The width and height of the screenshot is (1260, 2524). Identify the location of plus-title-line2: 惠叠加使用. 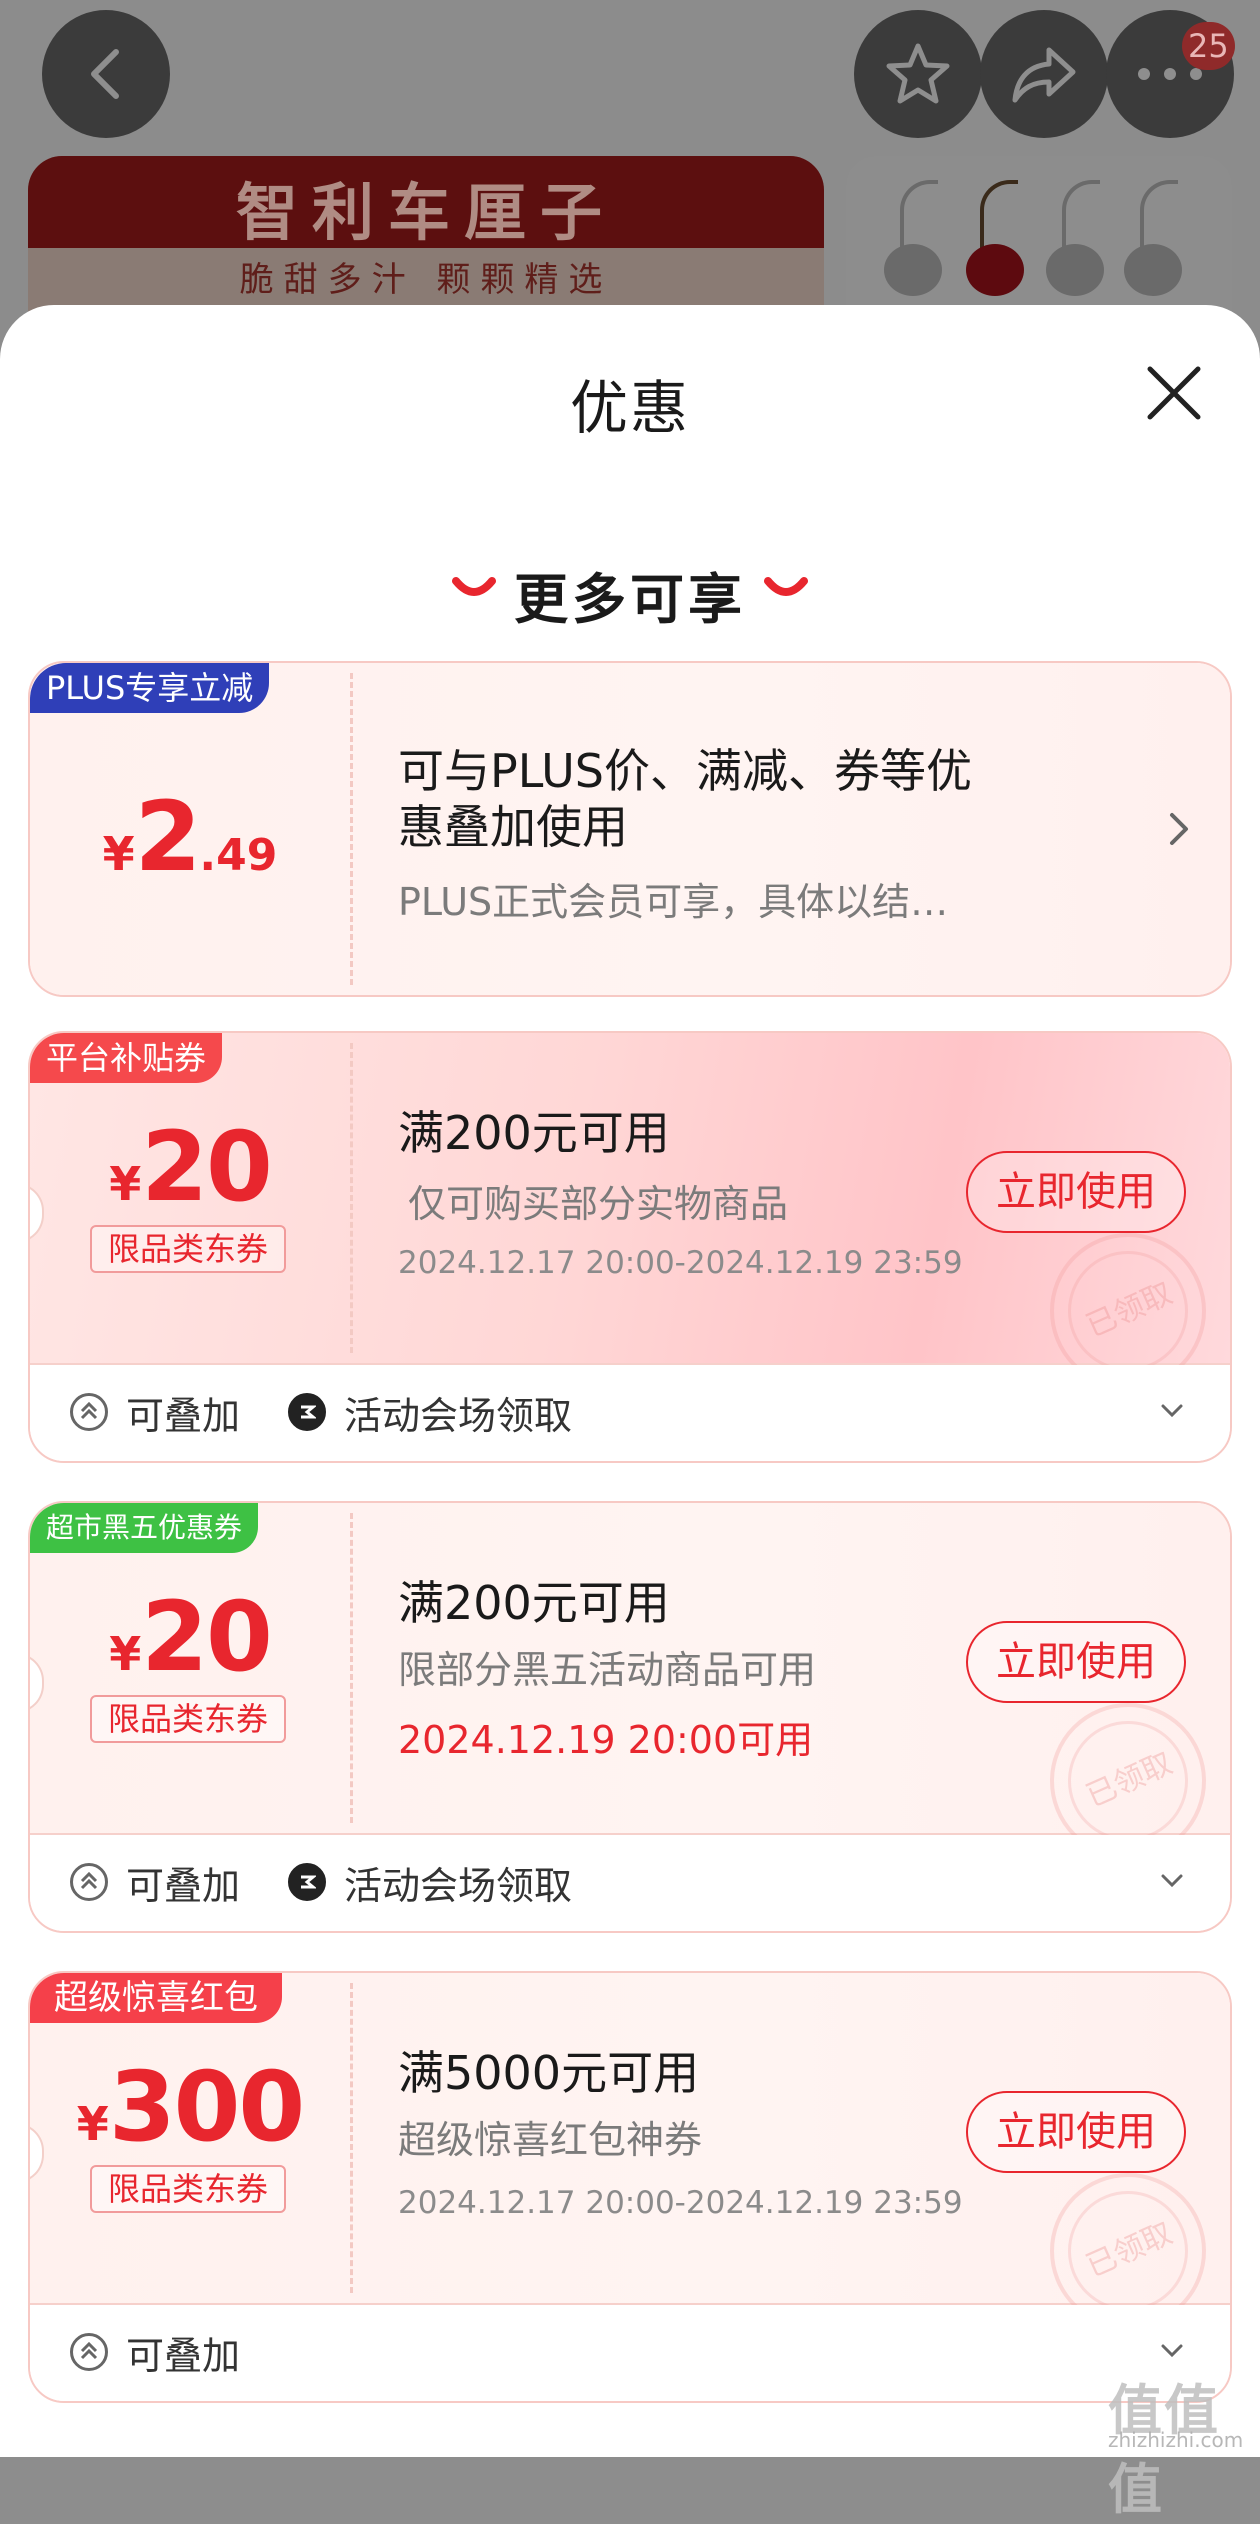
(513, 827).